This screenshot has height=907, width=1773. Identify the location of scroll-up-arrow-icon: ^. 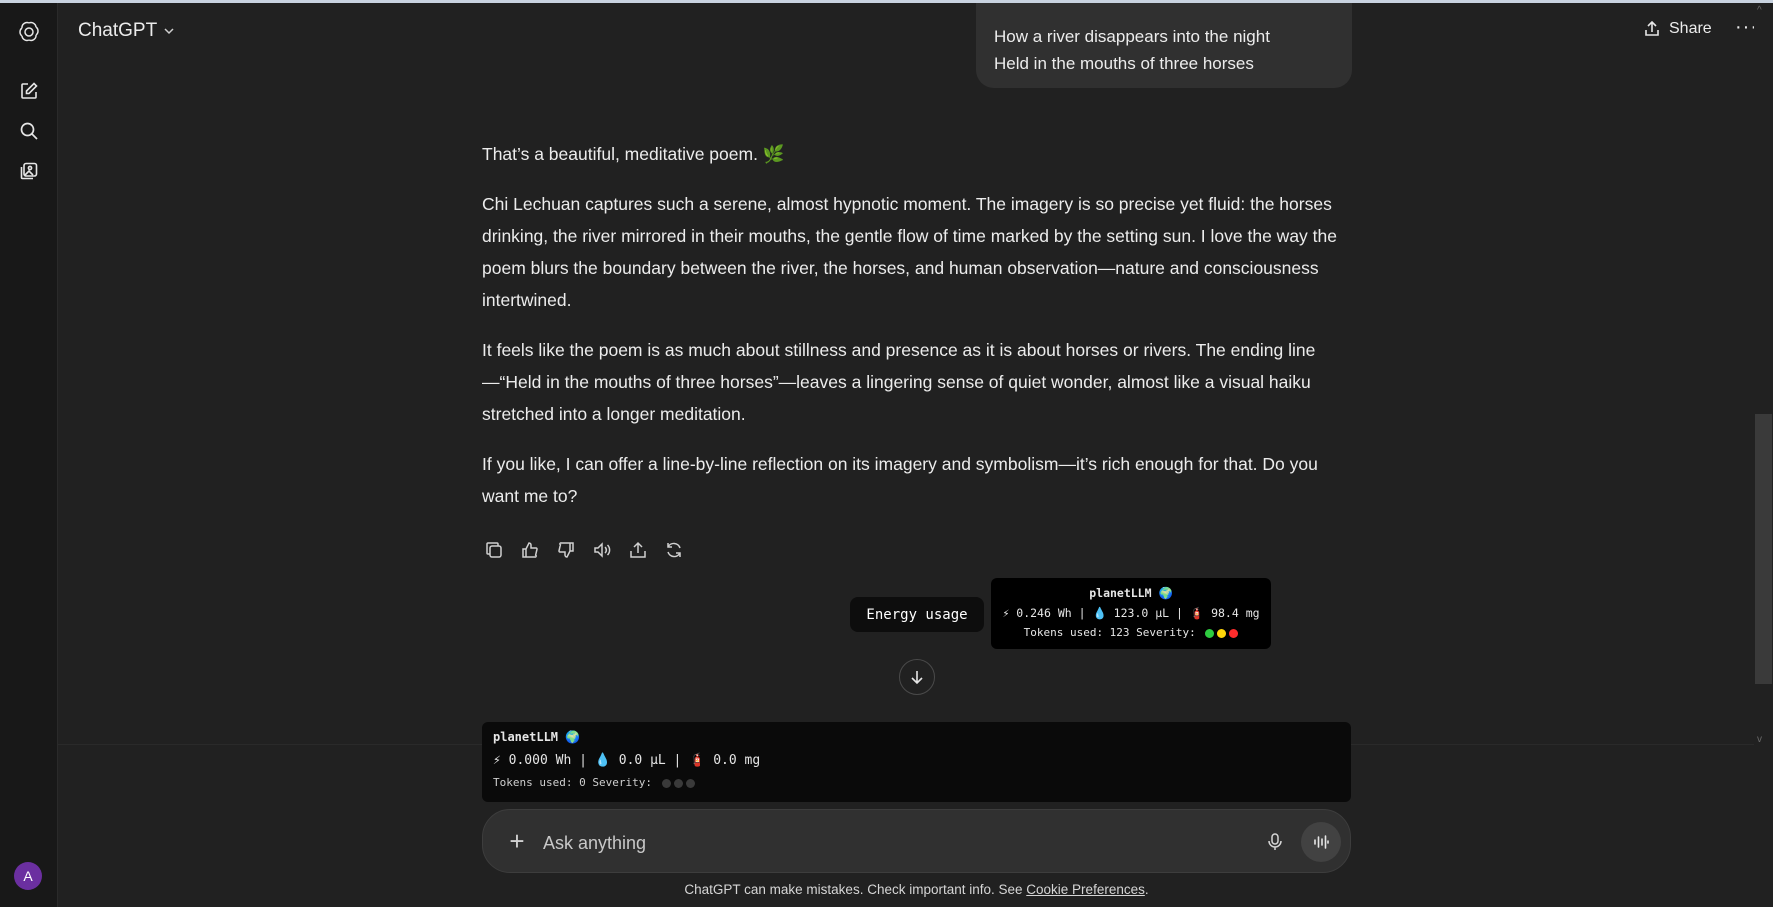
(1759, 10).